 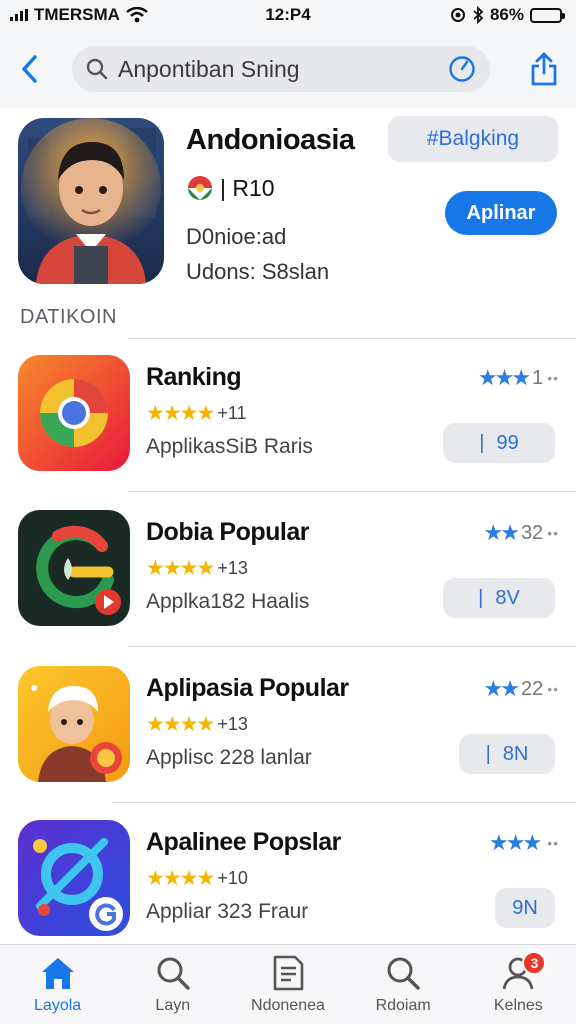 What do you see at coordinates (200, 188) in the screenshot?
I see `flag-icon` at bounding box center [200, 188].